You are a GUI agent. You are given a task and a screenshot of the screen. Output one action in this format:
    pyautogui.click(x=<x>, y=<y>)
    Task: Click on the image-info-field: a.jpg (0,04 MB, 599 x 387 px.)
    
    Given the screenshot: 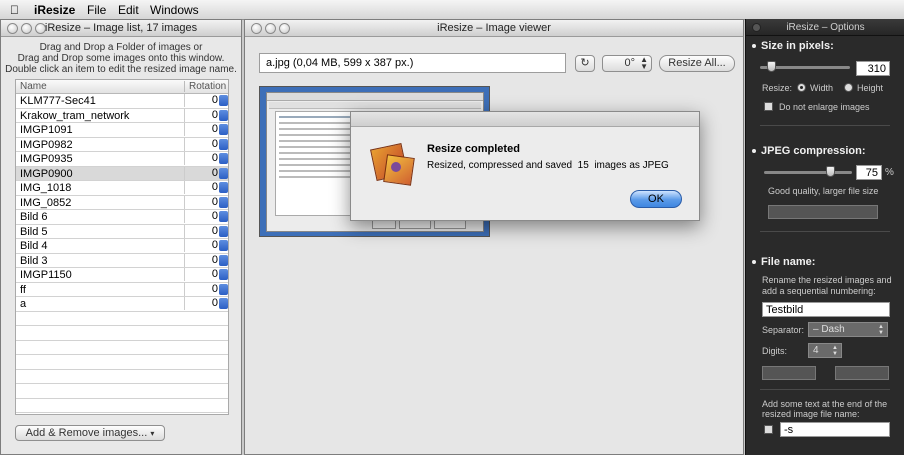 What is the action you would take?
    pyautogui.click(x=412, y=63)
    